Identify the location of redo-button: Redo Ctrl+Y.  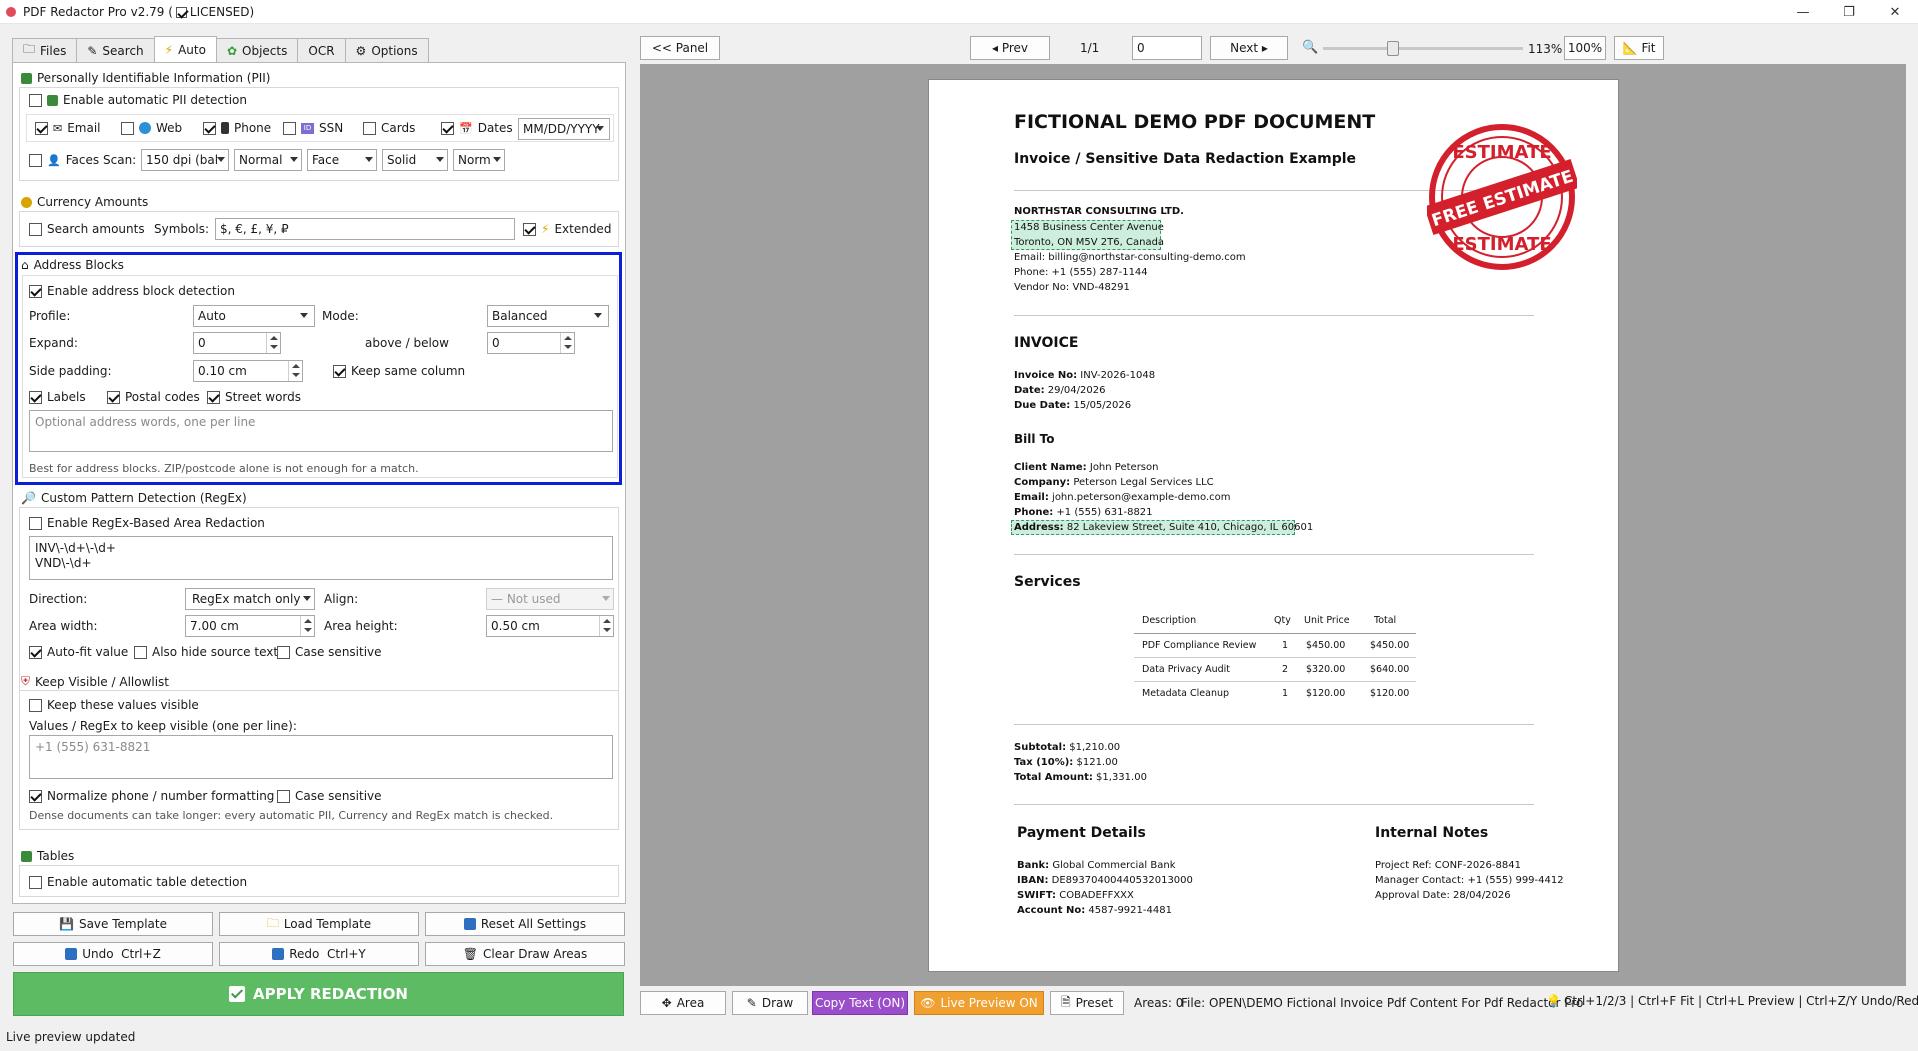
(319, 954).